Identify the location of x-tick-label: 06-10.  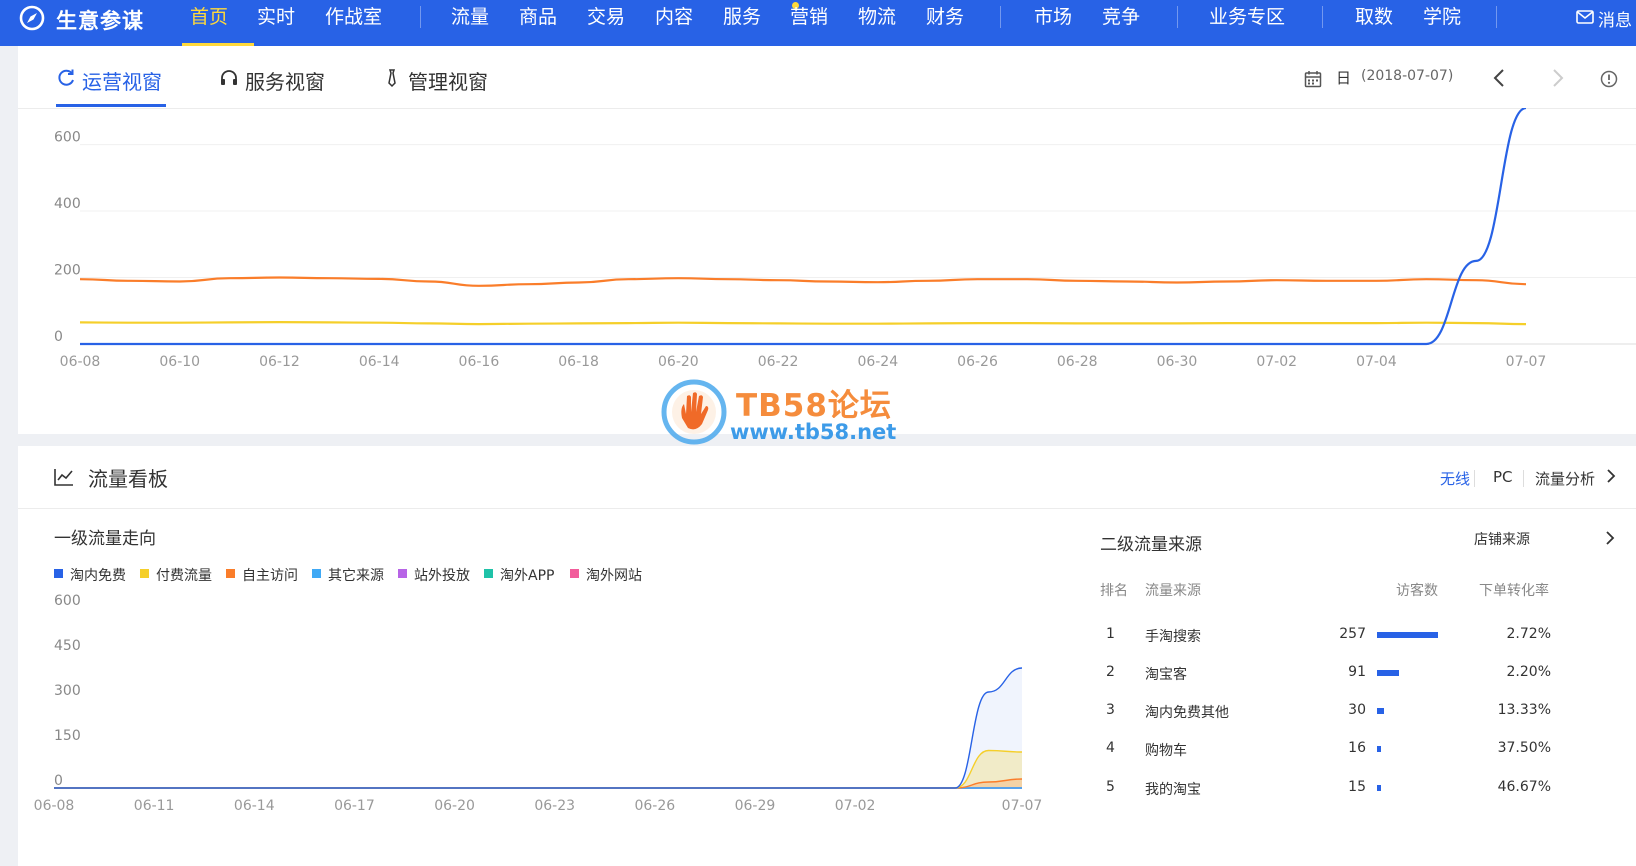
(179, 362).